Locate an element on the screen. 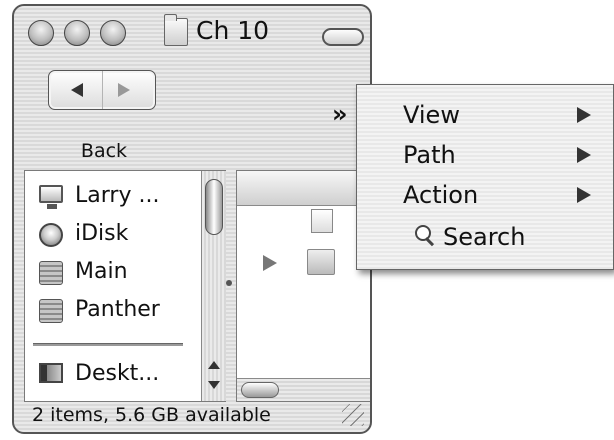  sidebar-item-idisk: iDisk is located at coordinates (119, 234).